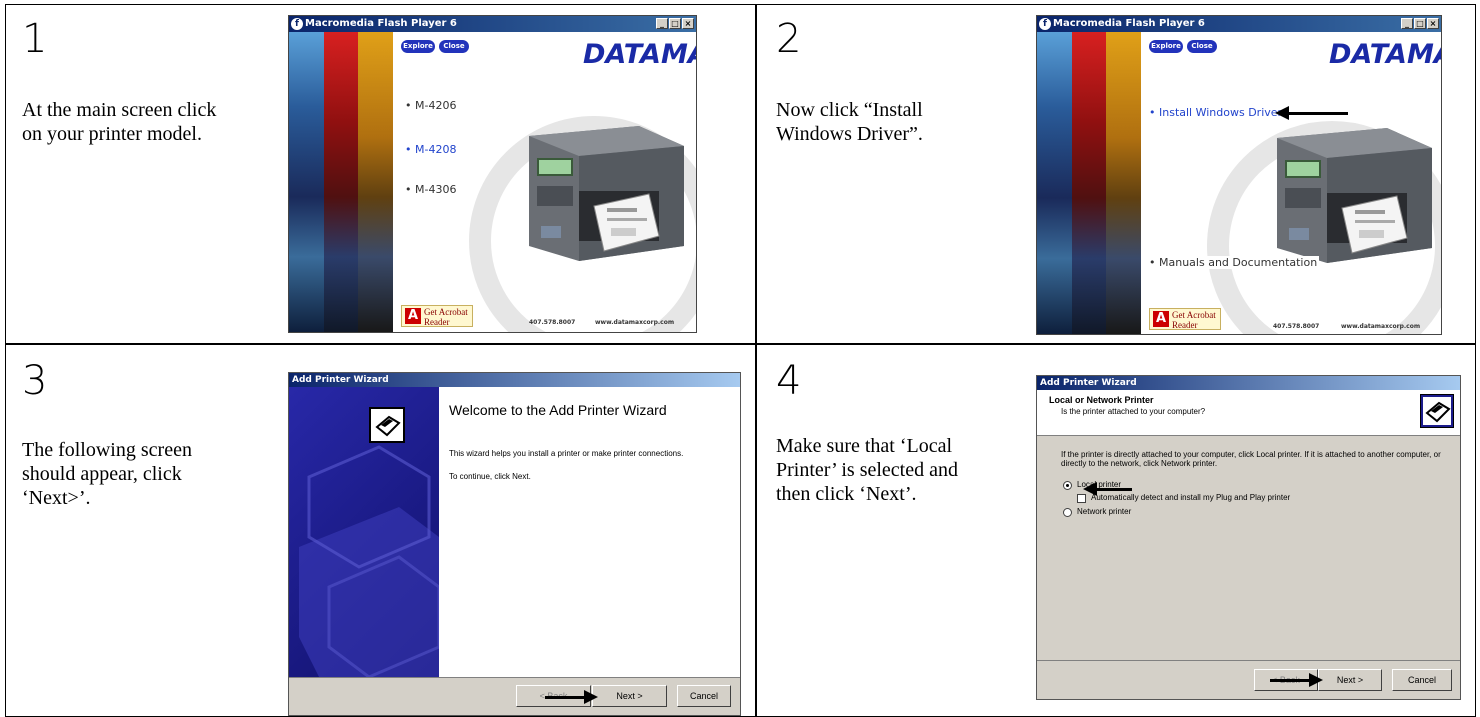  I want to click on grid-divider-horizontal, so click(740, 344).